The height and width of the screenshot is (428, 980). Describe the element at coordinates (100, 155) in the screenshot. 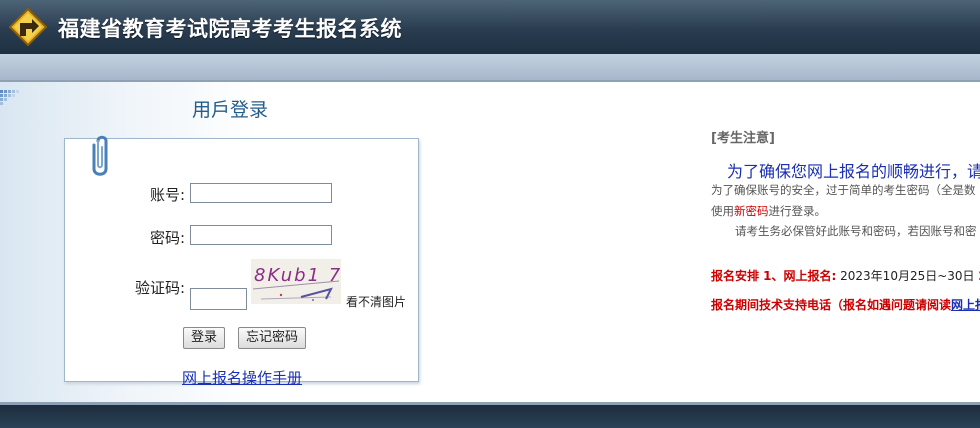

I see `paperclip-icon` at that location.